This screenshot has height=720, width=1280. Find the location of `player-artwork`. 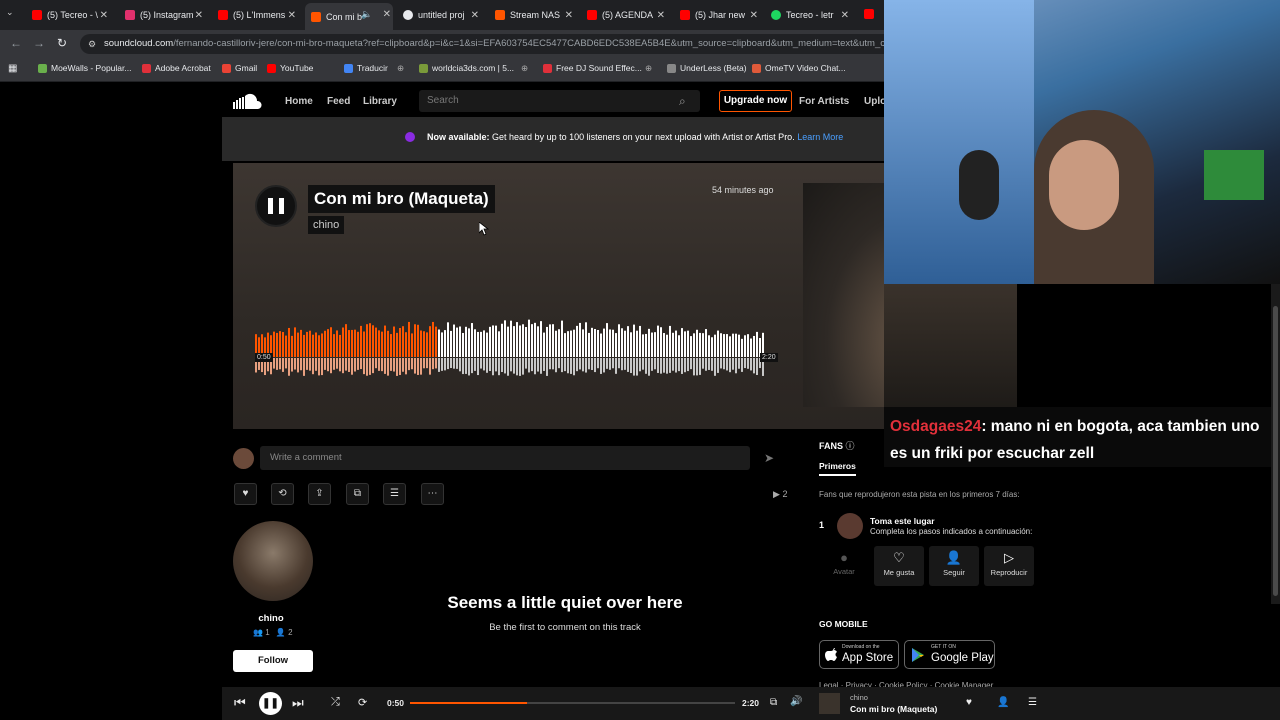

player-artwork is located at coordinates (829, 703).